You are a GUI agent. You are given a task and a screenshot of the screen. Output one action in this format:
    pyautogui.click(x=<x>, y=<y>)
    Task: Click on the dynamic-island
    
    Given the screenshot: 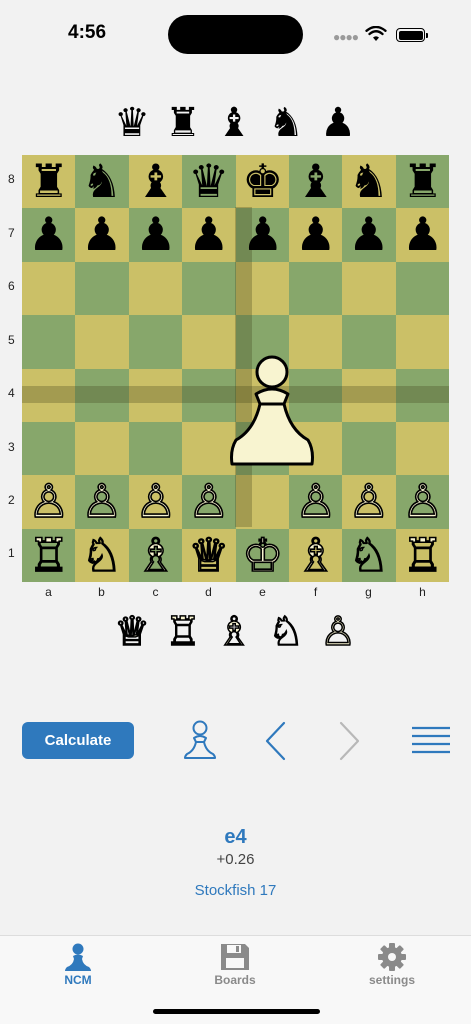 What is the action you would take?
    pyautogui.click(x=235, y=34)
    